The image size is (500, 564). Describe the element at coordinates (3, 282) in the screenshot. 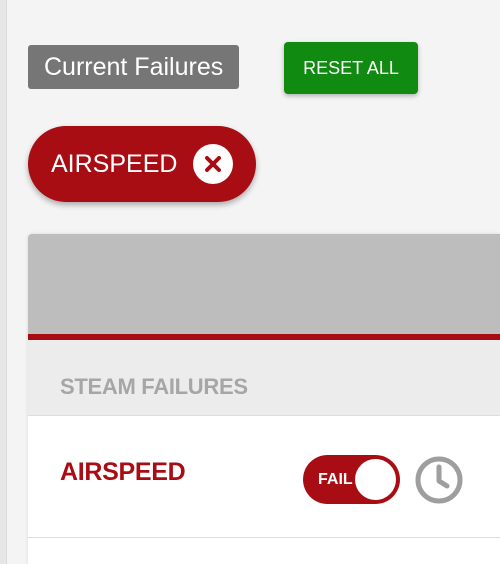

I see `left-border` at that location.